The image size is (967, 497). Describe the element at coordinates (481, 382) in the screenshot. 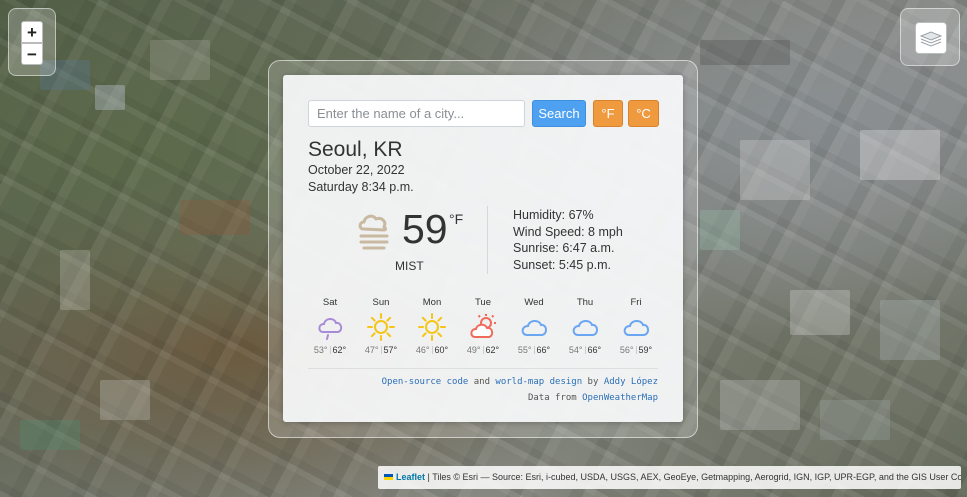

I see `credits-and: and` at that location.